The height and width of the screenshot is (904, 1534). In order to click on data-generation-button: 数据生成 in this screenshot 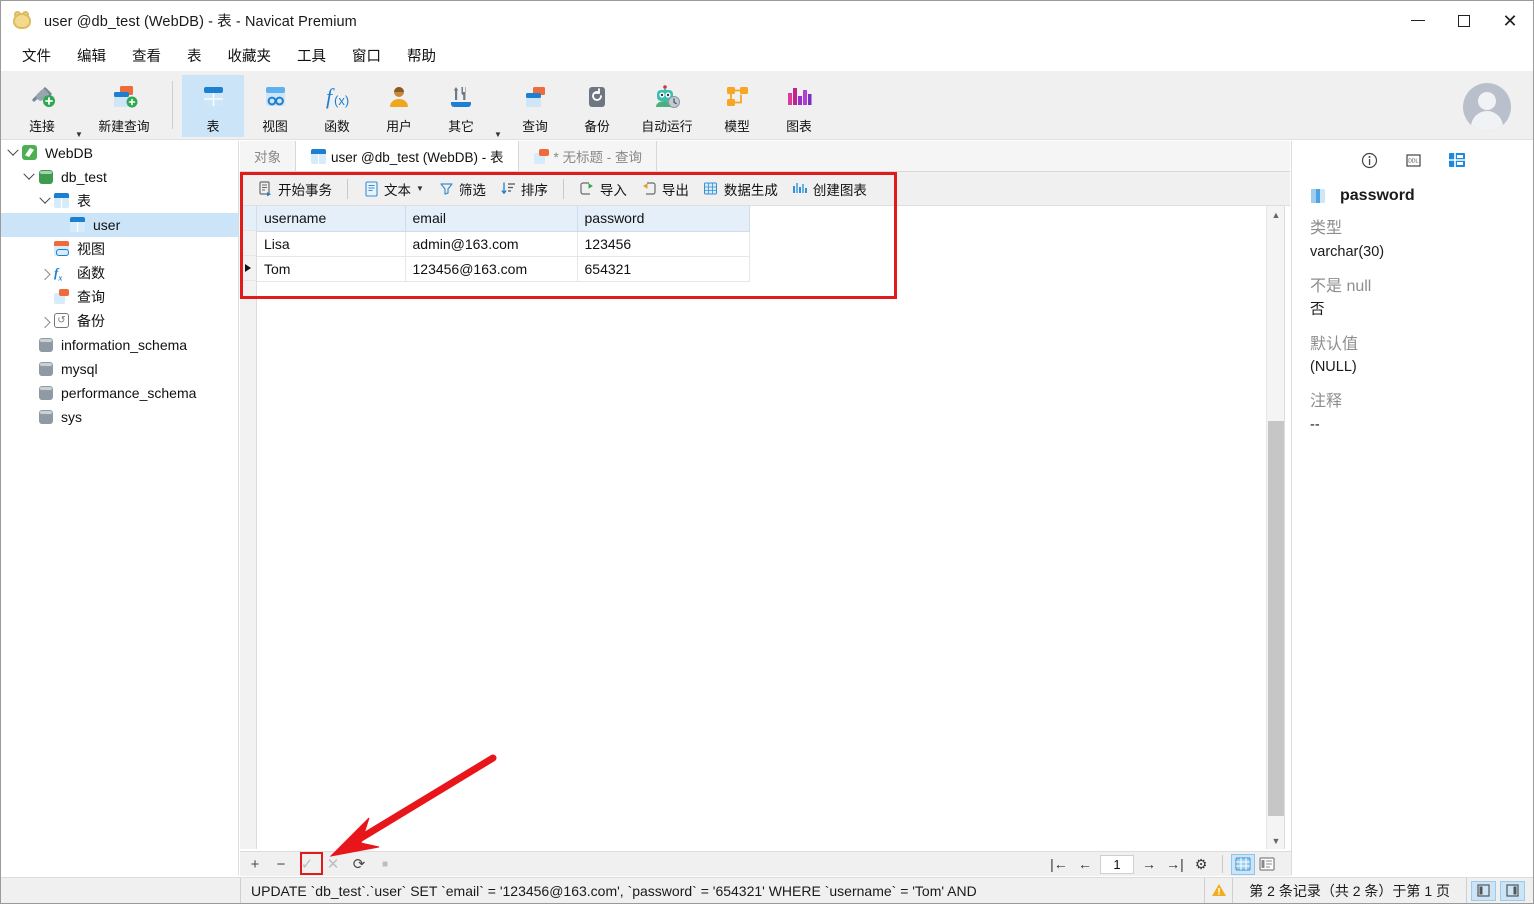, I will do `click(740, 189)`.